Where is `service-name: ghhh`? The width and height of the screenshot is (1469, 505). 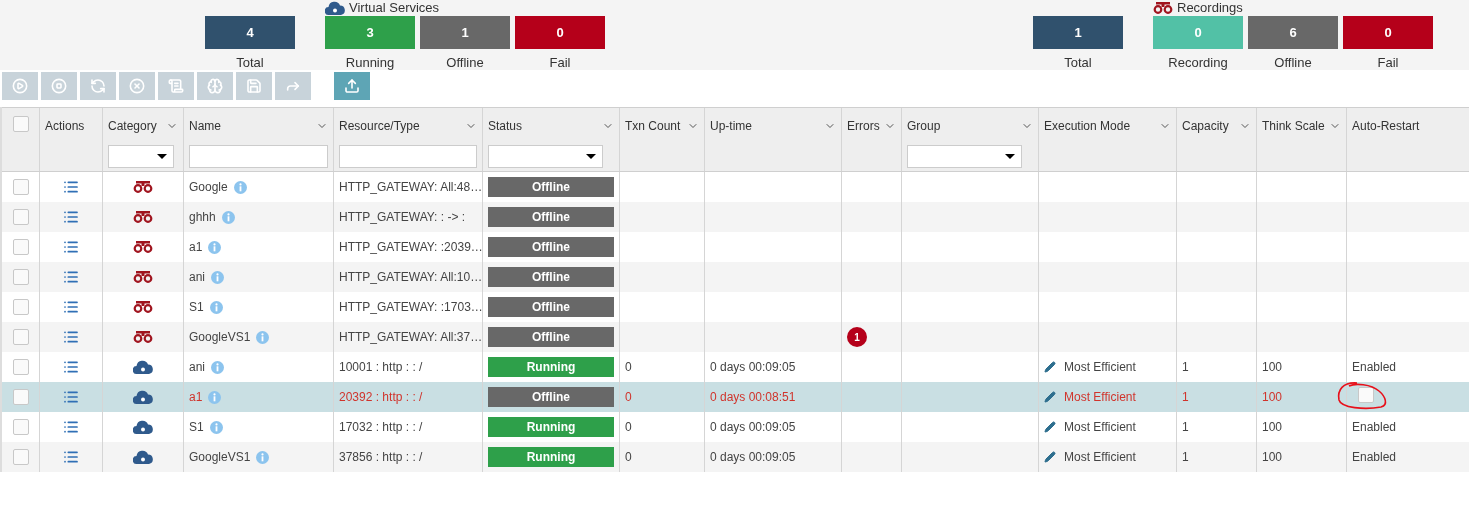 service-name: ghhh is located at coordinates (202, 217).